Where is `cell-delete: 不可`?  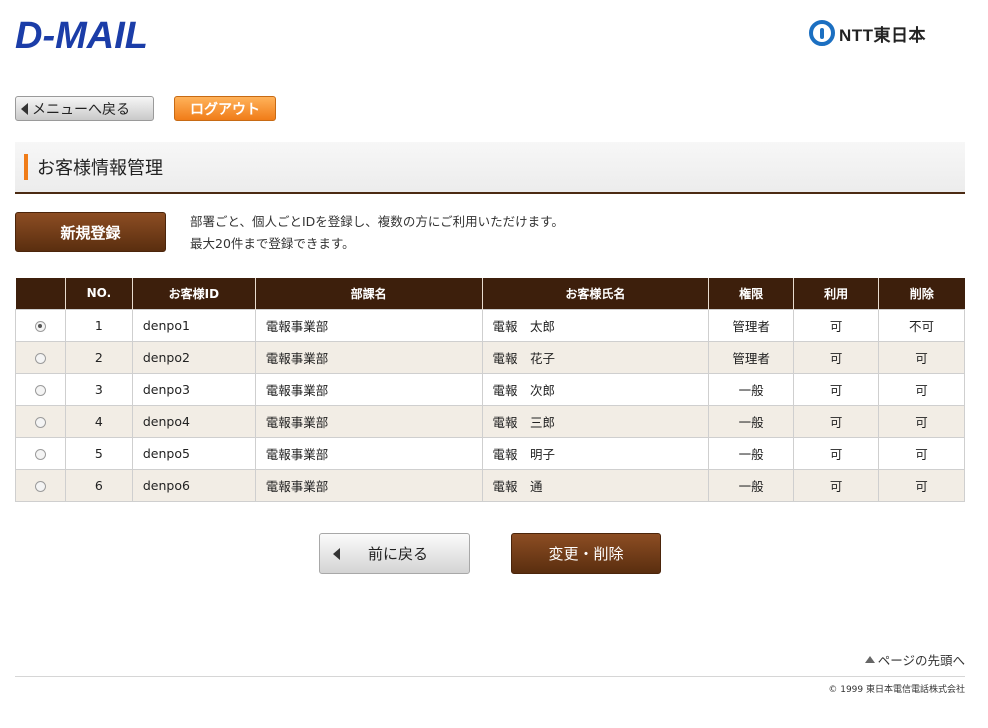
cell-delete: 不可 is located at coordinates (921, 325).